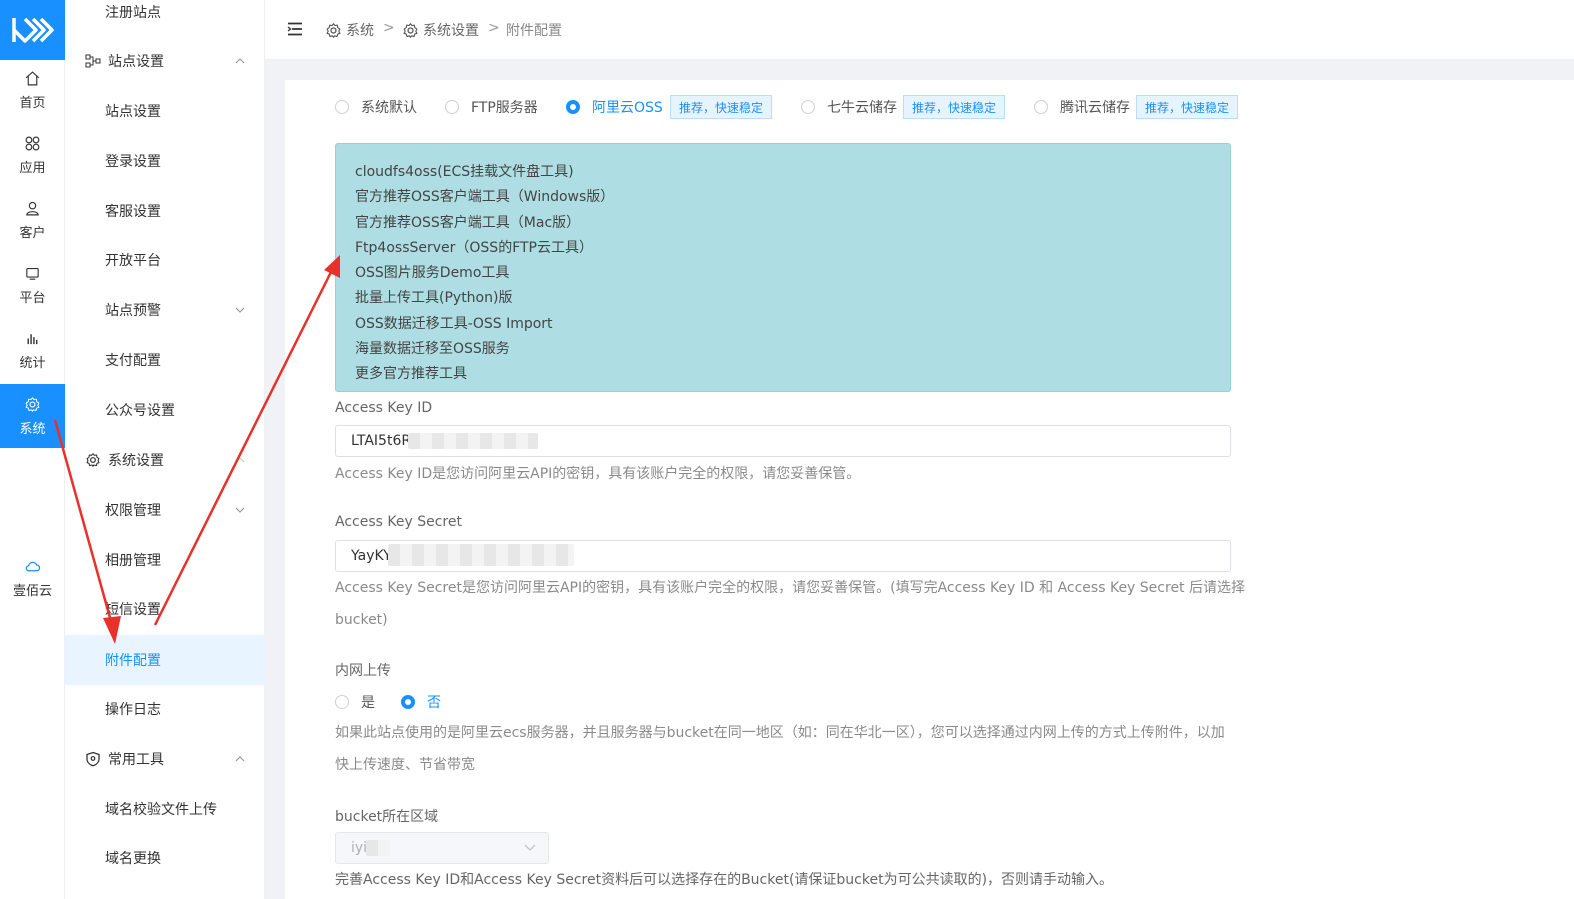 This screenshot has width=1574, height=899. What do you see at coordinates (165, 560) in the screenshot?
I see `menu-album: 相册管理` at bounding box center [165, 560].